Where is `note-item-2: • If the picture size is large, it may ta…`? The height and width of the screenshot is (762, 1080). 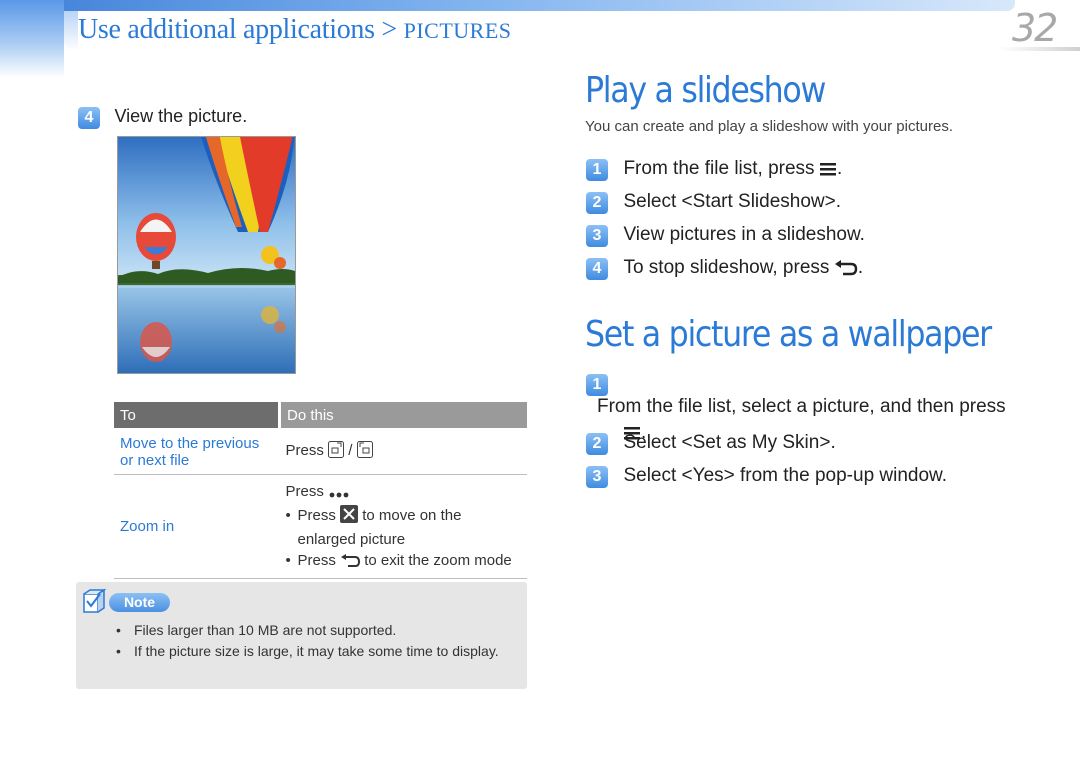
note-item-2: • If the picture size is large, it may ta… is located at coordinates (307, 651).